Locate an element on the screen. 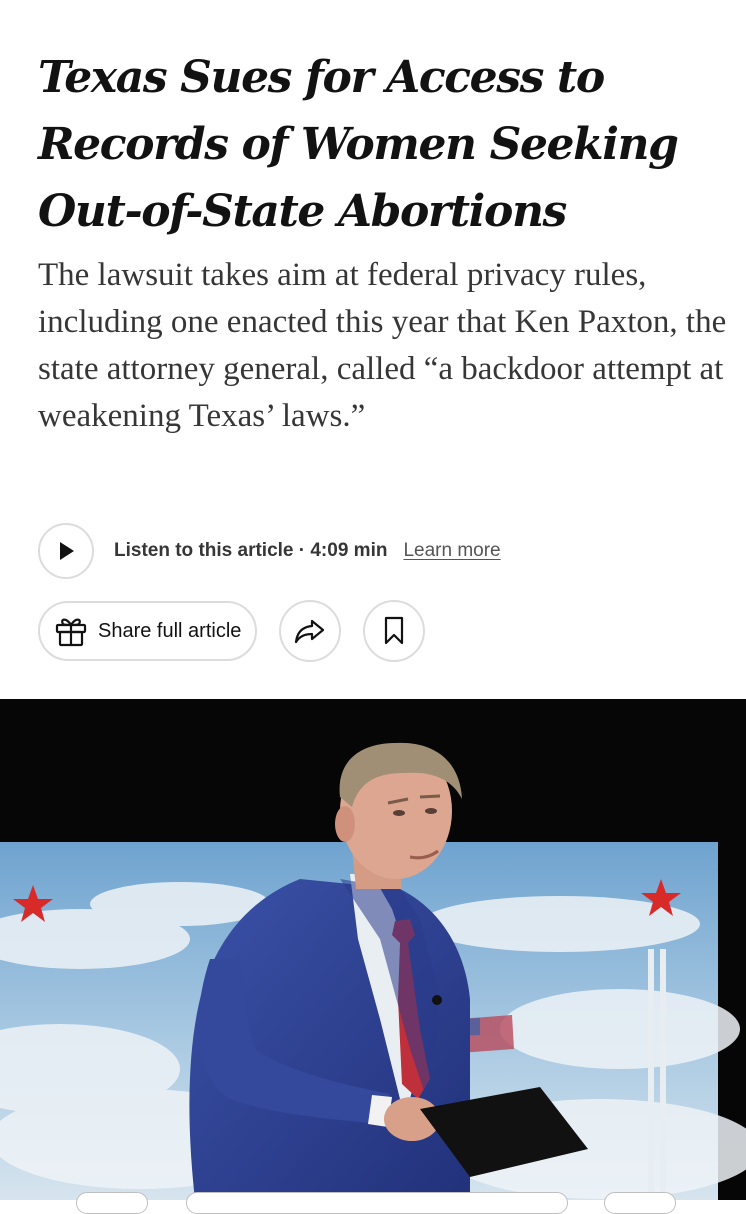 This screenshot has height=1214, width=746. toolbar-pill-left is located at coordinates (112, 1203).